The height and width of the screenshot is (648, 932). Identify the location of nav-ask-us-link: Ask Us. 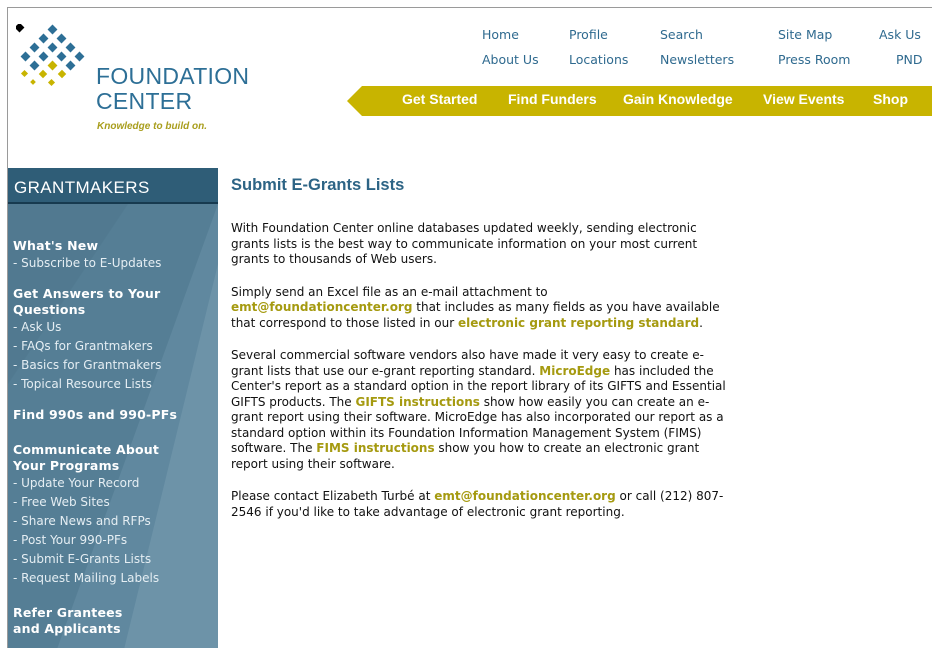
(900, 34).